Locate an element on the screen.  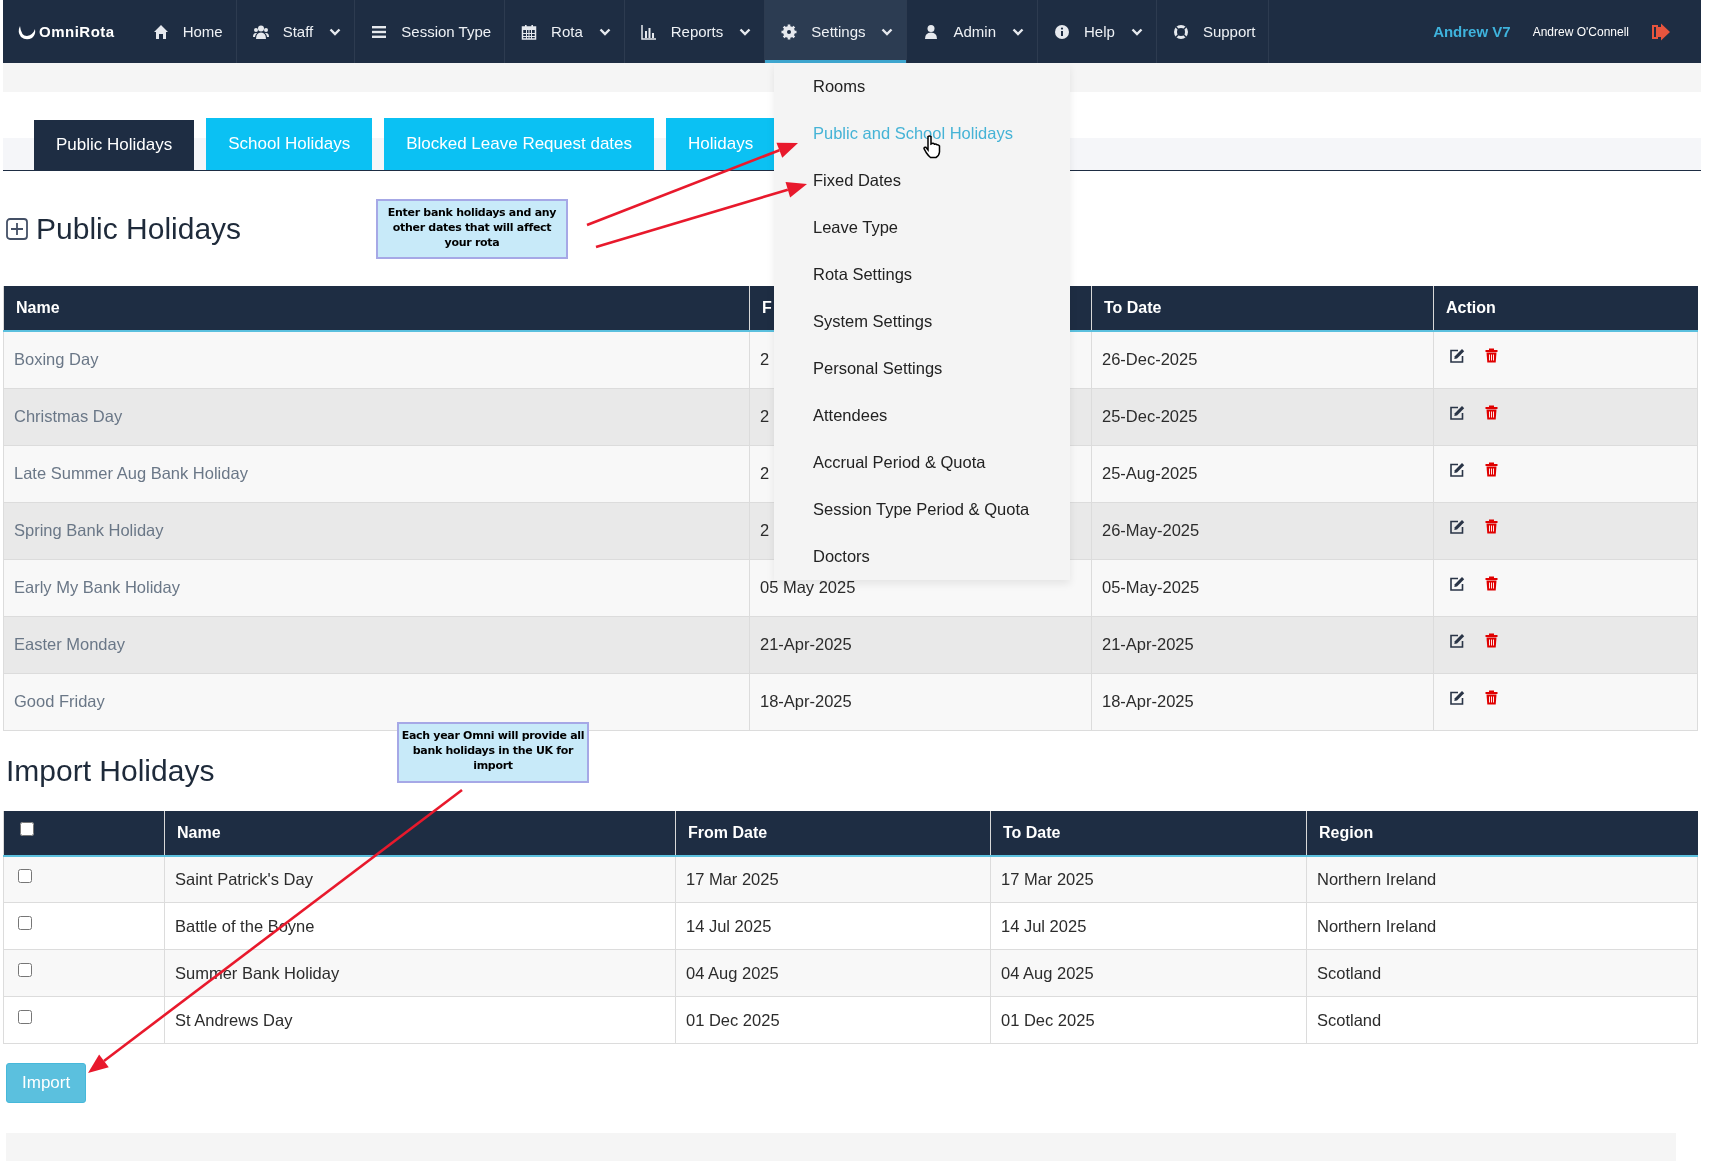
users-icon is located at coordinates (260, 31).